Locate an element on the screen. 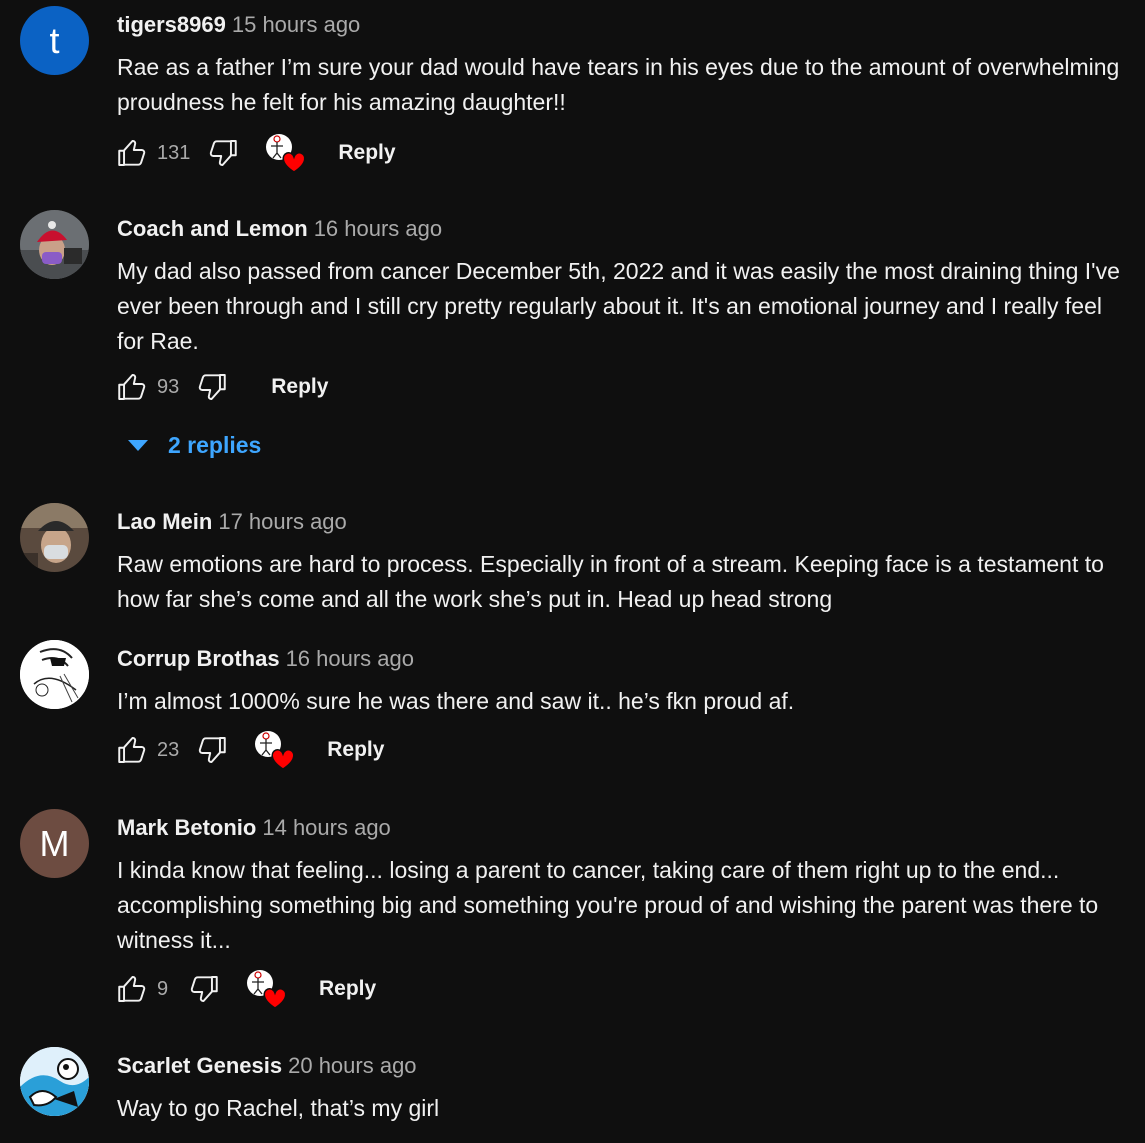 This screenshot has height=1143, width=1145. avatar: M is located at coordinates (54, 843).